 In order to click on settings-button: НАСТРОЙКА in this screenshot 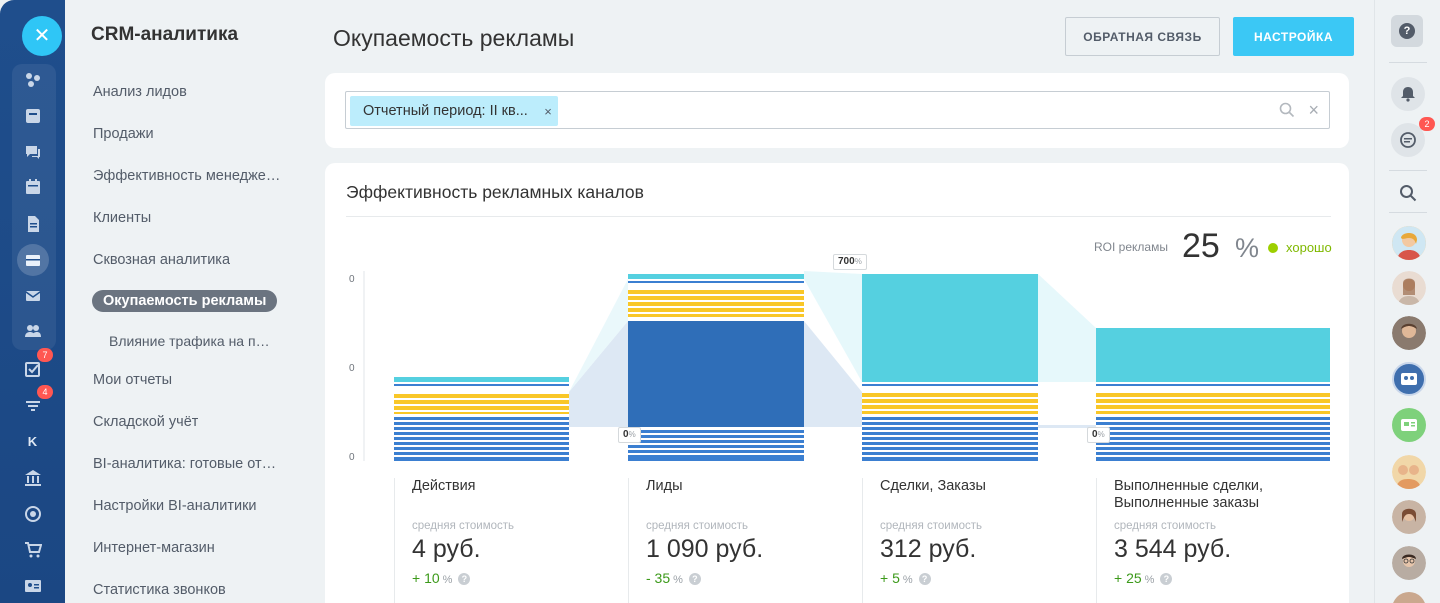, I will do `click(1293, 36)`.